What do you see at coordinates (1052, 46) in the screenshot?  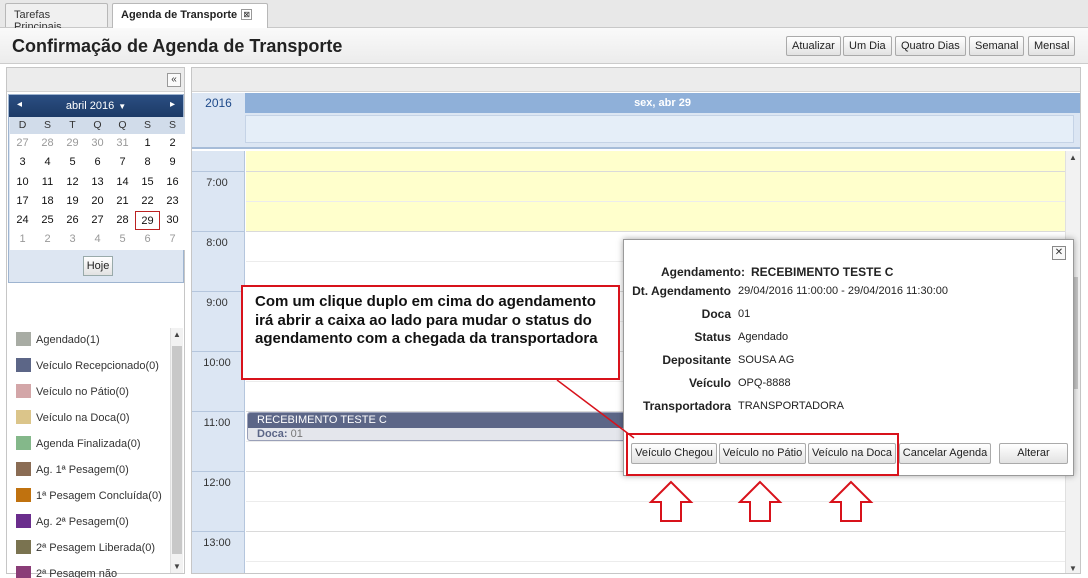 I see `monthly-button: Mensal` at bounding box center [1052, 46].